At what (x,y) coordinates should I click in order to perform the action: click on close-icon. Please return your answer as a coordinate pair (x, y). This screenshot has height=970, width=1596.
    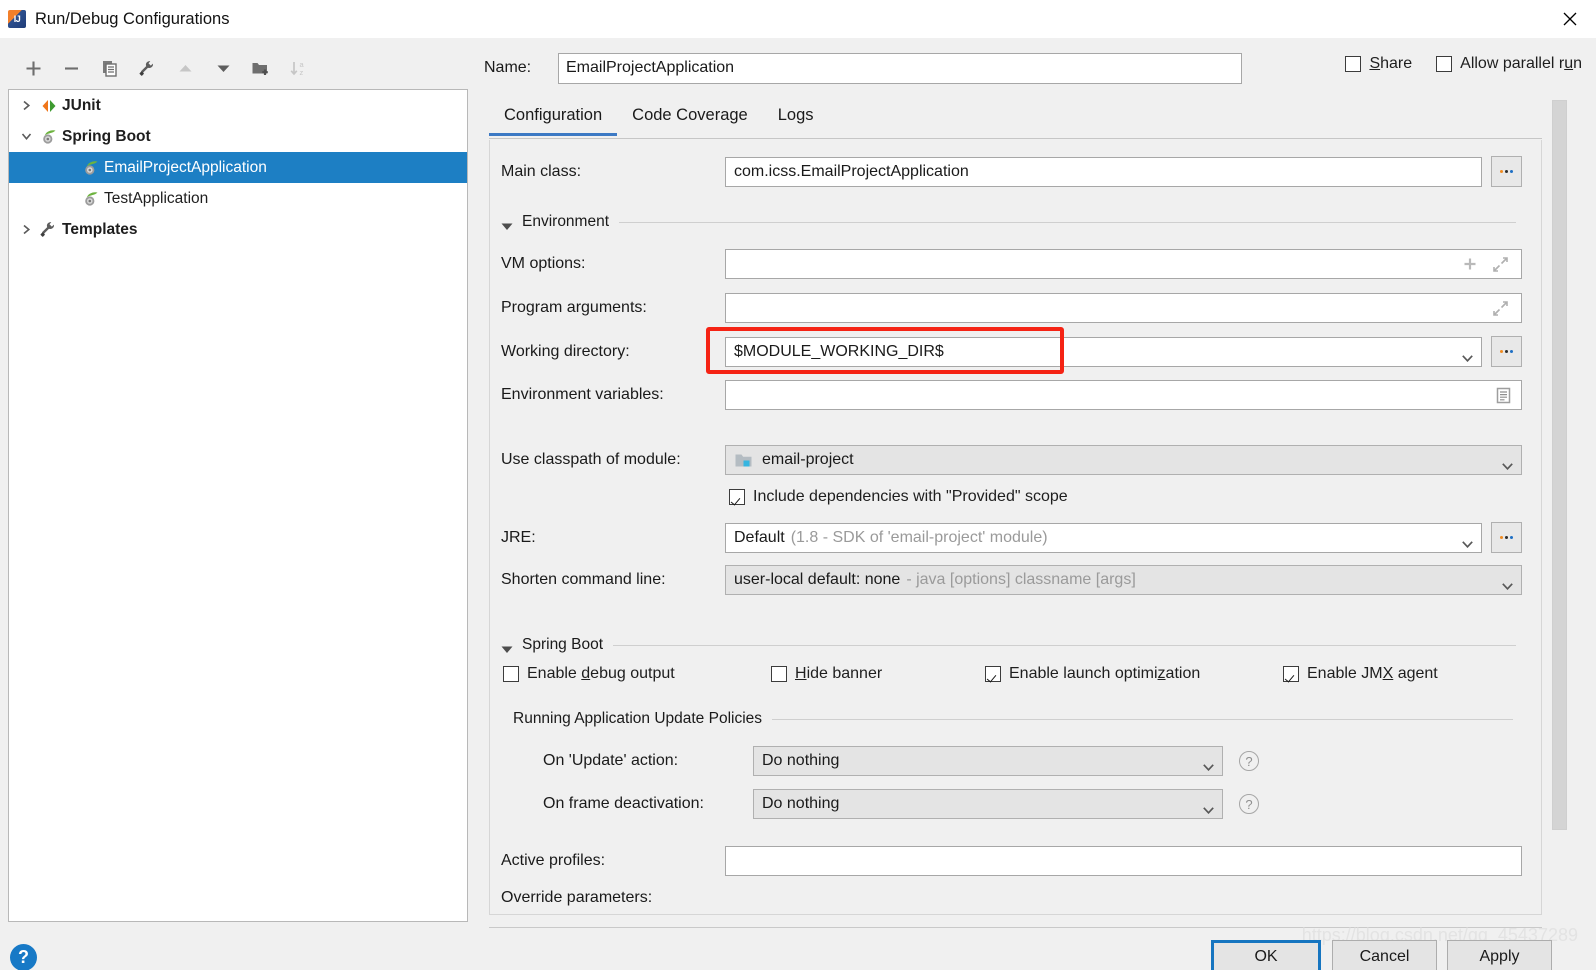
    Looking at the image, I should click on (1570, 19).